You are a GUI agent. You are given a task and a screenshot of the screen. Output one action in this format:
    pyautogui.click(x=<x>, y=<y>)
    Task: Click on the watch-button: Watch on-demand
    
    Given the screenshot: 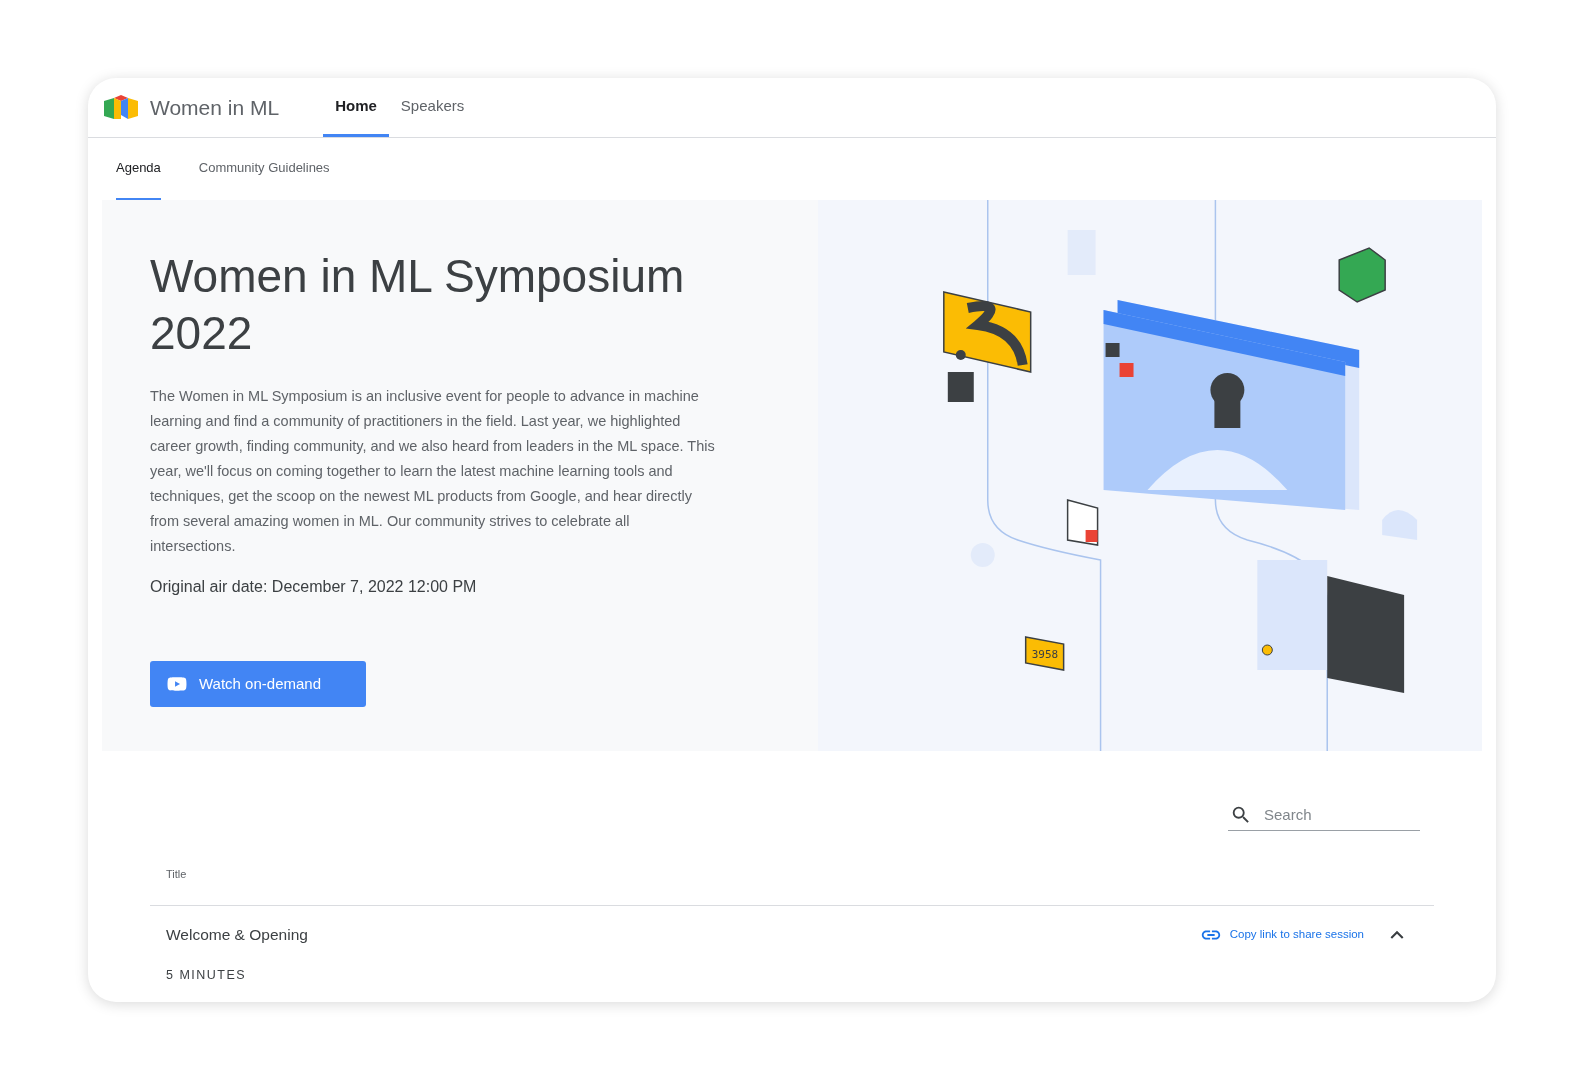 What is the action you would take?
    pyautogui.click(x=258, y=684)
    